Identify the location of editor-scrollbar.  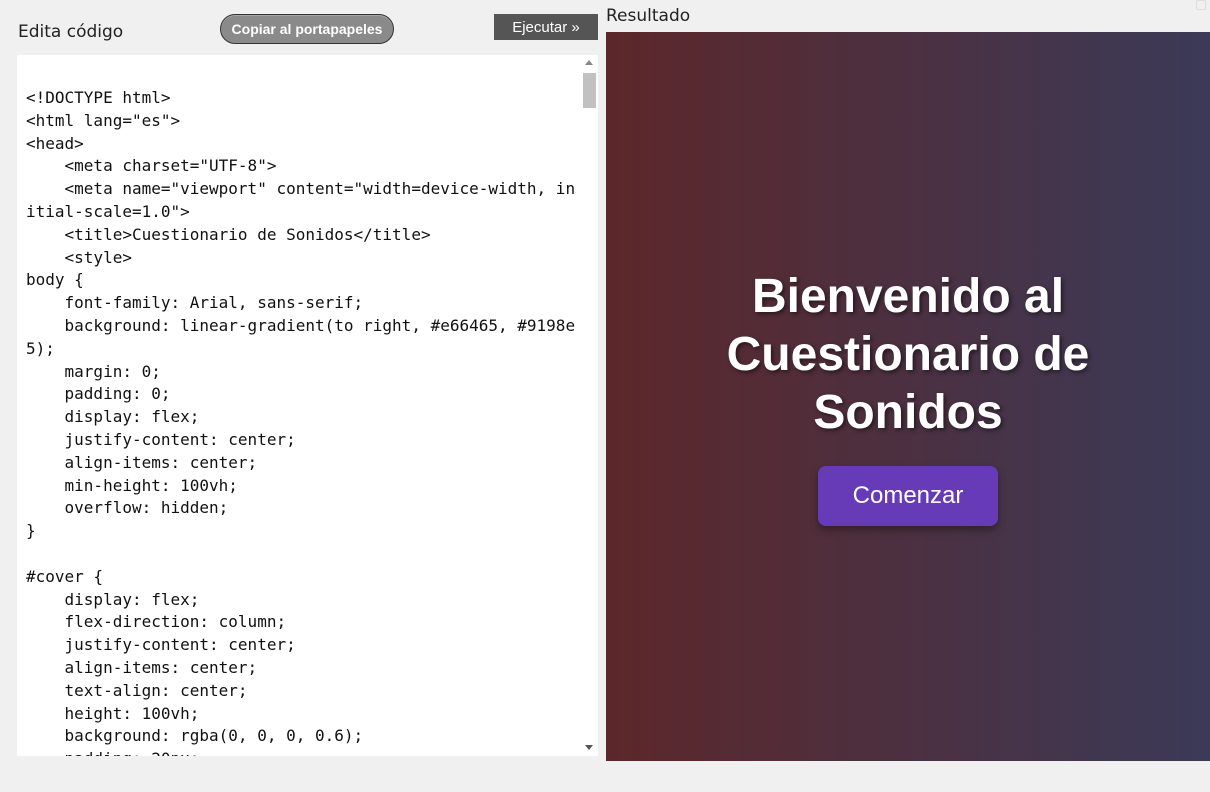
(589, 405).